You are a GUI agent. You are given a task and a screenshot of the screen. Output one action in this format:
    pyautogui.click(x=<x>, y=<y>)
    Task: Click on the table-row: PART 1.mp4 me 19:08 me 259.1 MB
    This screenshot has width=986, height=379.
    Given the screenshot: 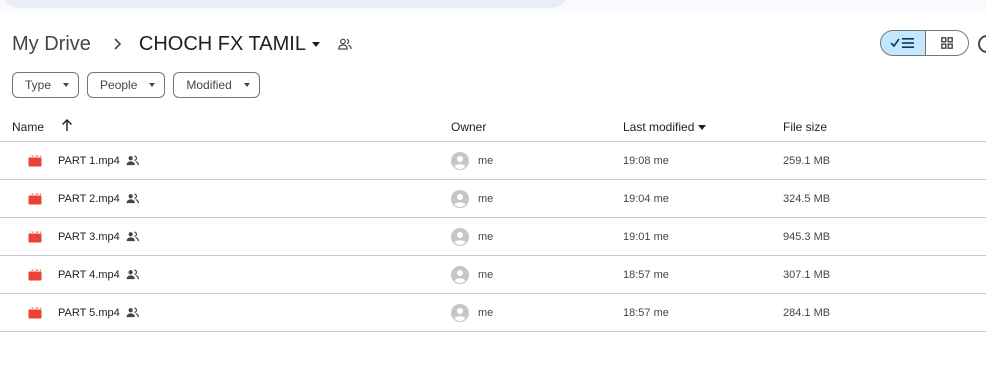 What is the action you would take?
    pyautogui.click(x=493, y=161)
    